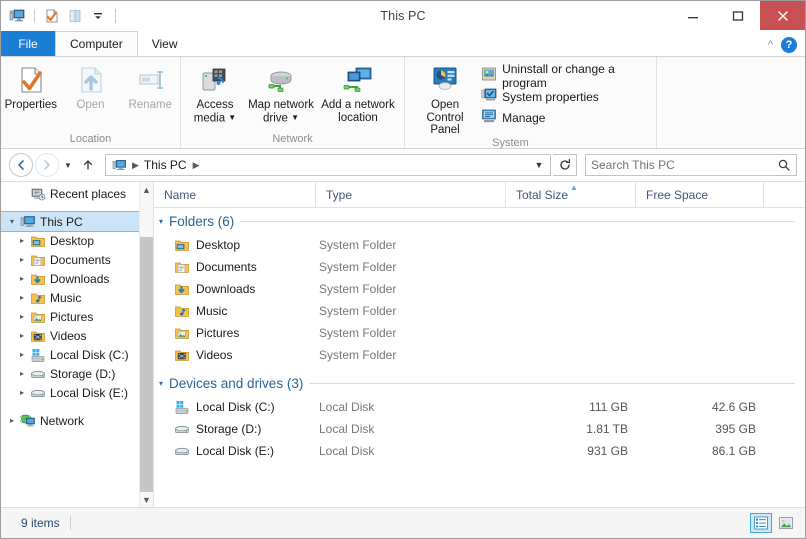  Describe the element at coordinates (479, 355) in the screenshot. I see `table-row: Videos System Folder` at that location.